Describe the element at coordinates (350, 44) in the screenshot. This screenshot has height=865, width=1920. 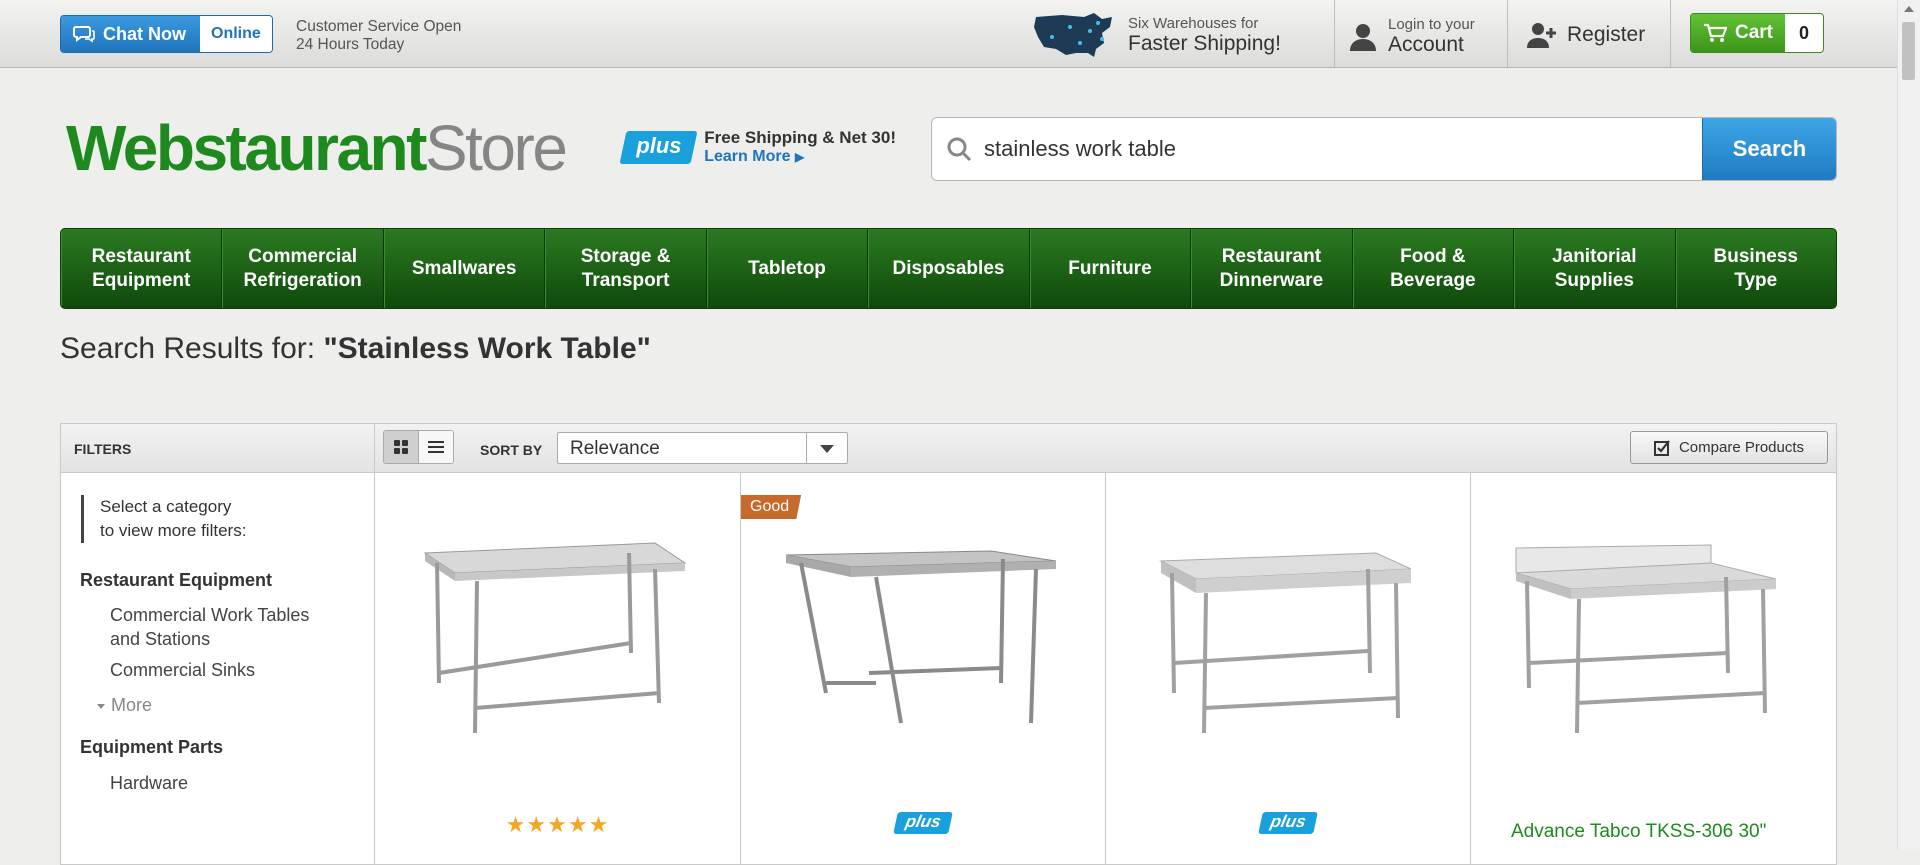
I see `customer-service-line2: 24 Hours Today` at that location.